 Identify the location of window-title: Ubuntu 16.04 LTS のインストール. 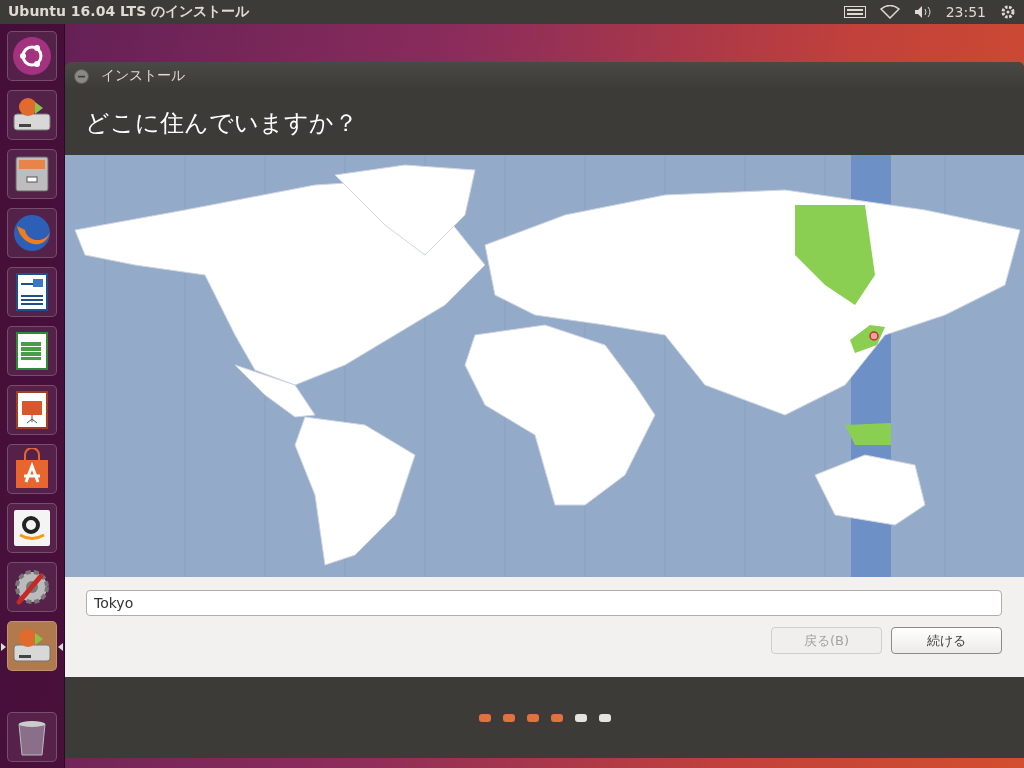
(129, 12).